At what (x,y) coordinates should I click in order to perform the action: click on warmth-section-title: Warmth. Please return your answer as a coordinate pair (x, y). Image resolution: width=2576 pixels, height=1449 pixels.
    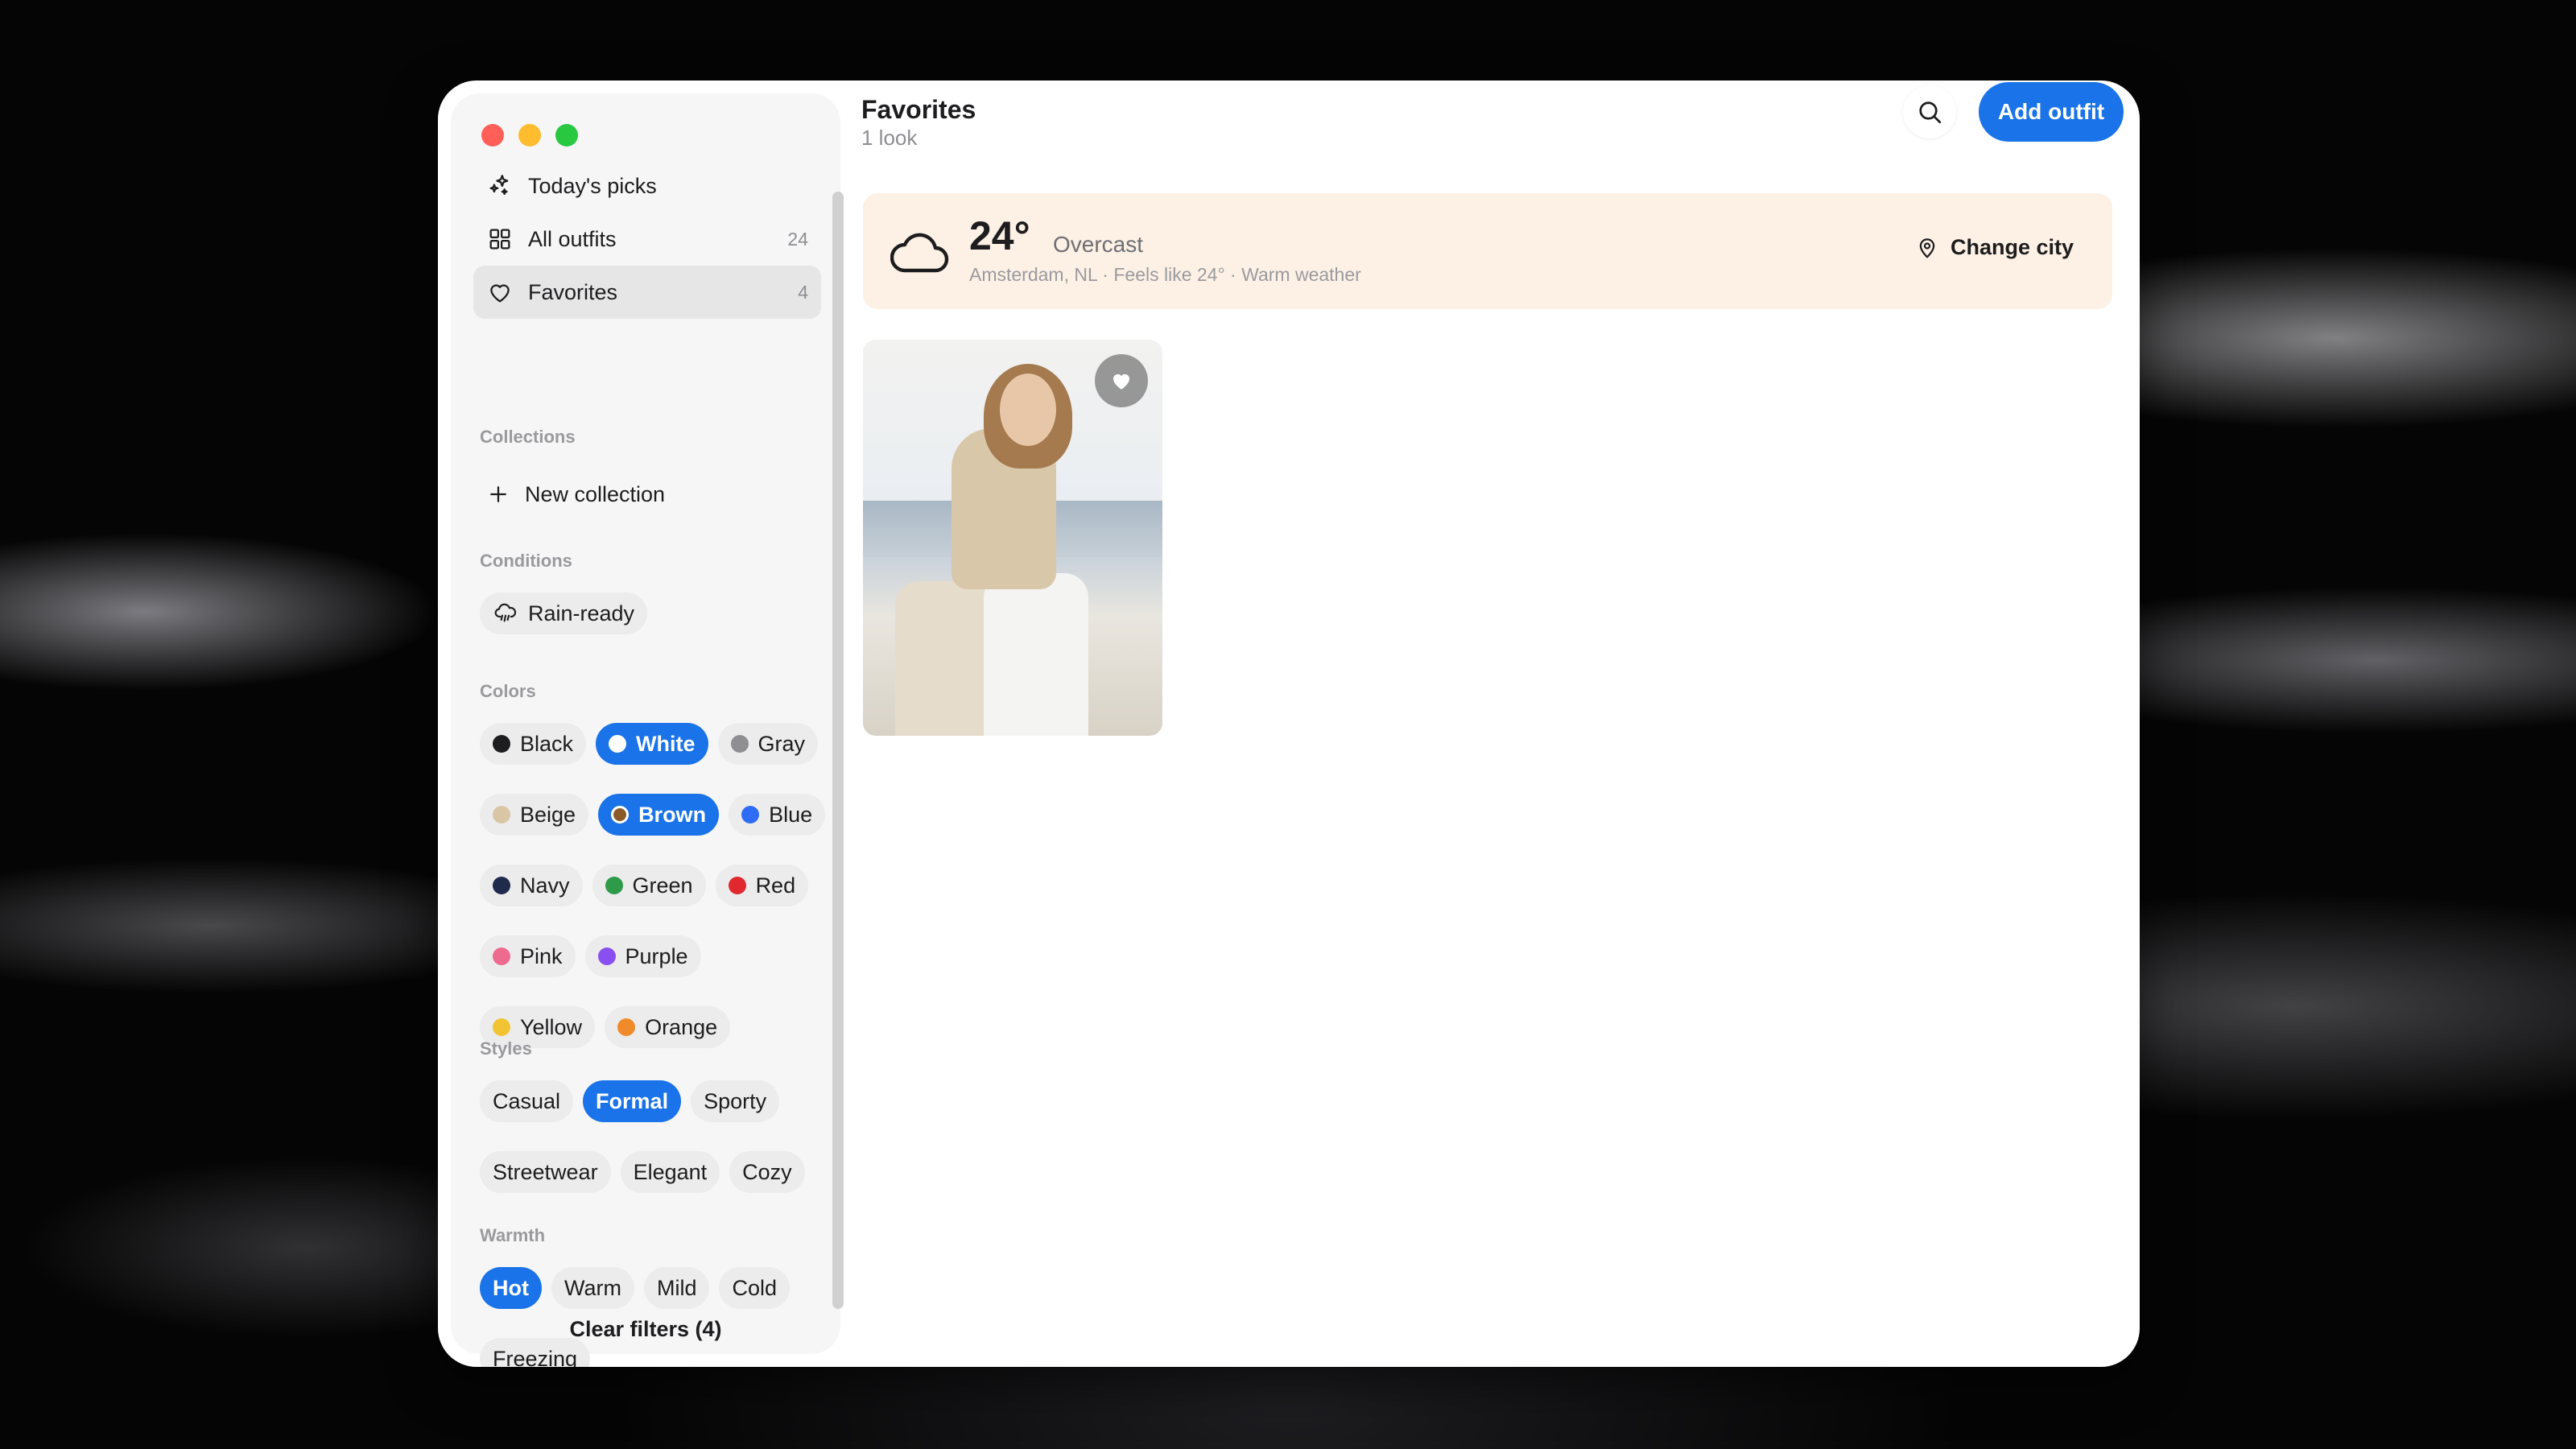
    Looking at the image, I should click on (513, 1235).